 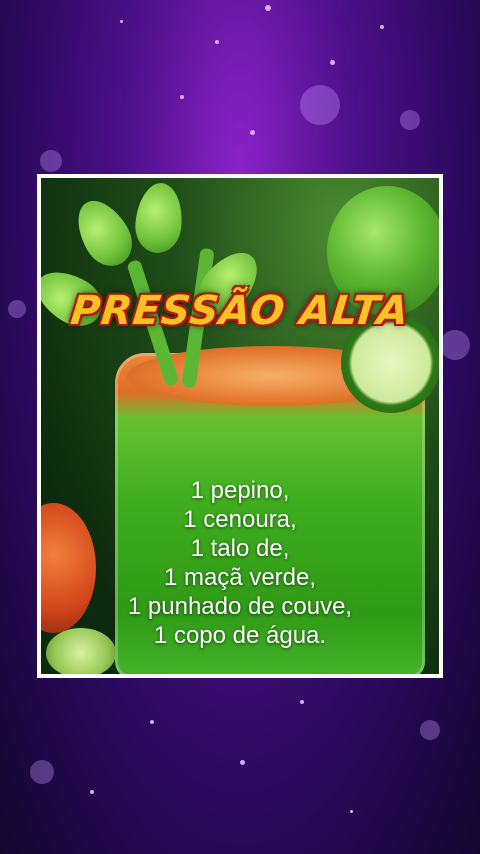 I want to click on ingredient-item: 1 talo de,, so click(x=240, y=548).